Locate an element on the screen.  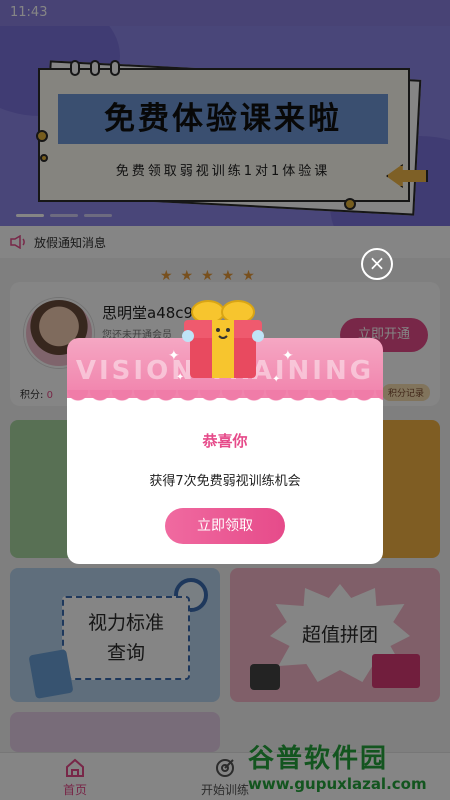
dialog-title: 恭喜你 is located at coordinates (225, 441).